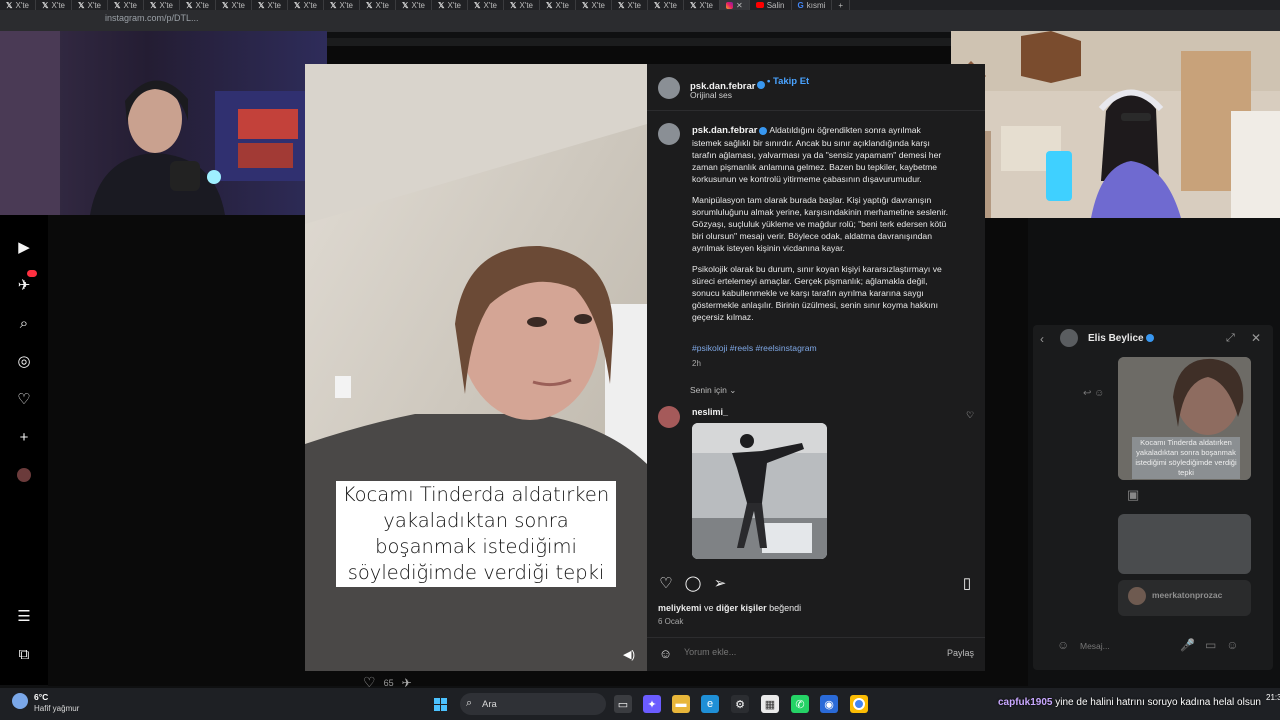 Image resolution: width=1280 pixels, height=720 pixels. Describe the element at coordinates (652, 704) in the screenshot. I see `copilot-icon: ✦` at that location.